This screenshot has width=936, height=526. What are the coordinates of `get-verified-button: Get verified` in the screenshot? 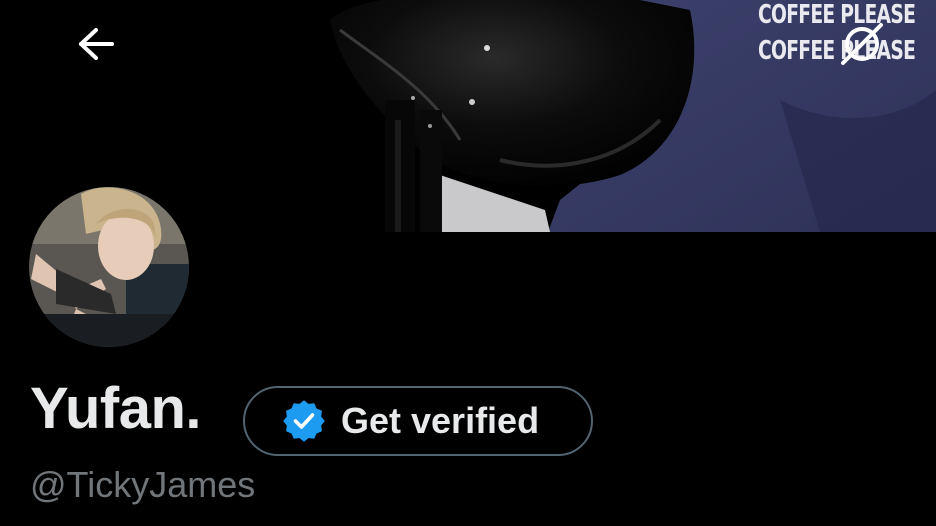 It's located at (418, 421).